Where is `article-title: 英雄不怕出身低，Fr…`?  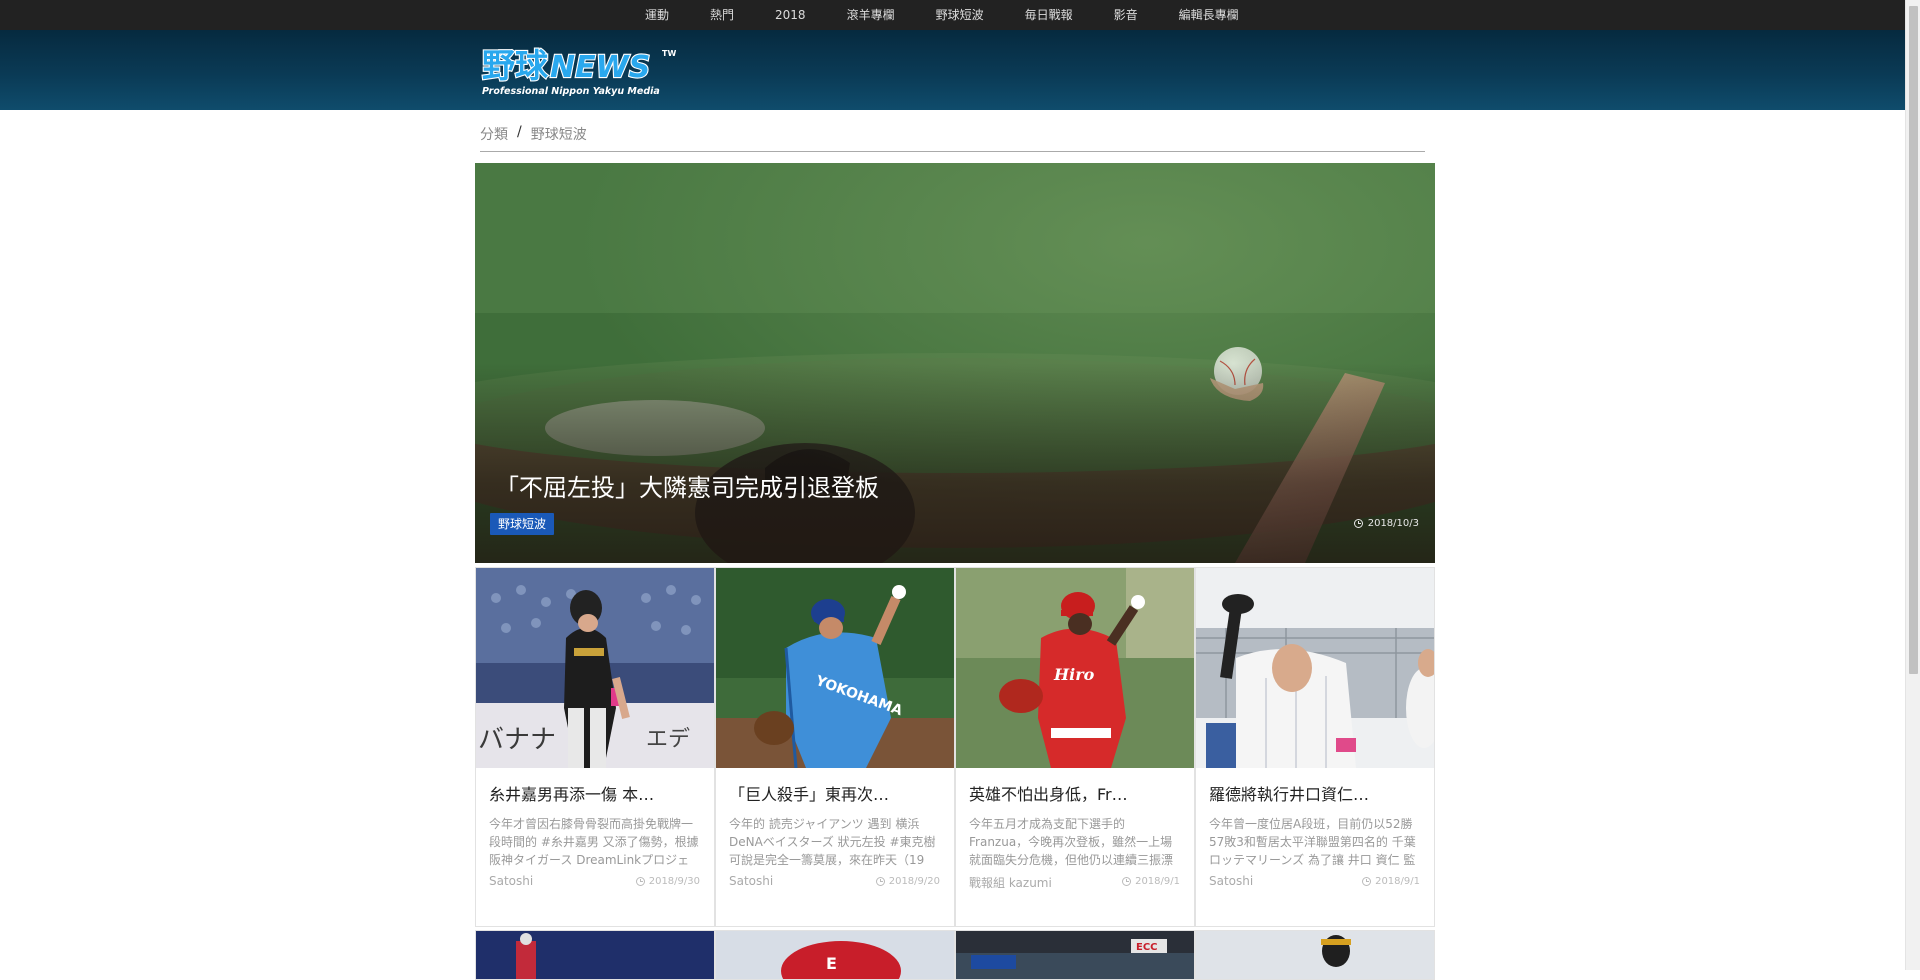 article-title: 英雄不怕出身低，Fr… is located at coordinates (1048, 793).